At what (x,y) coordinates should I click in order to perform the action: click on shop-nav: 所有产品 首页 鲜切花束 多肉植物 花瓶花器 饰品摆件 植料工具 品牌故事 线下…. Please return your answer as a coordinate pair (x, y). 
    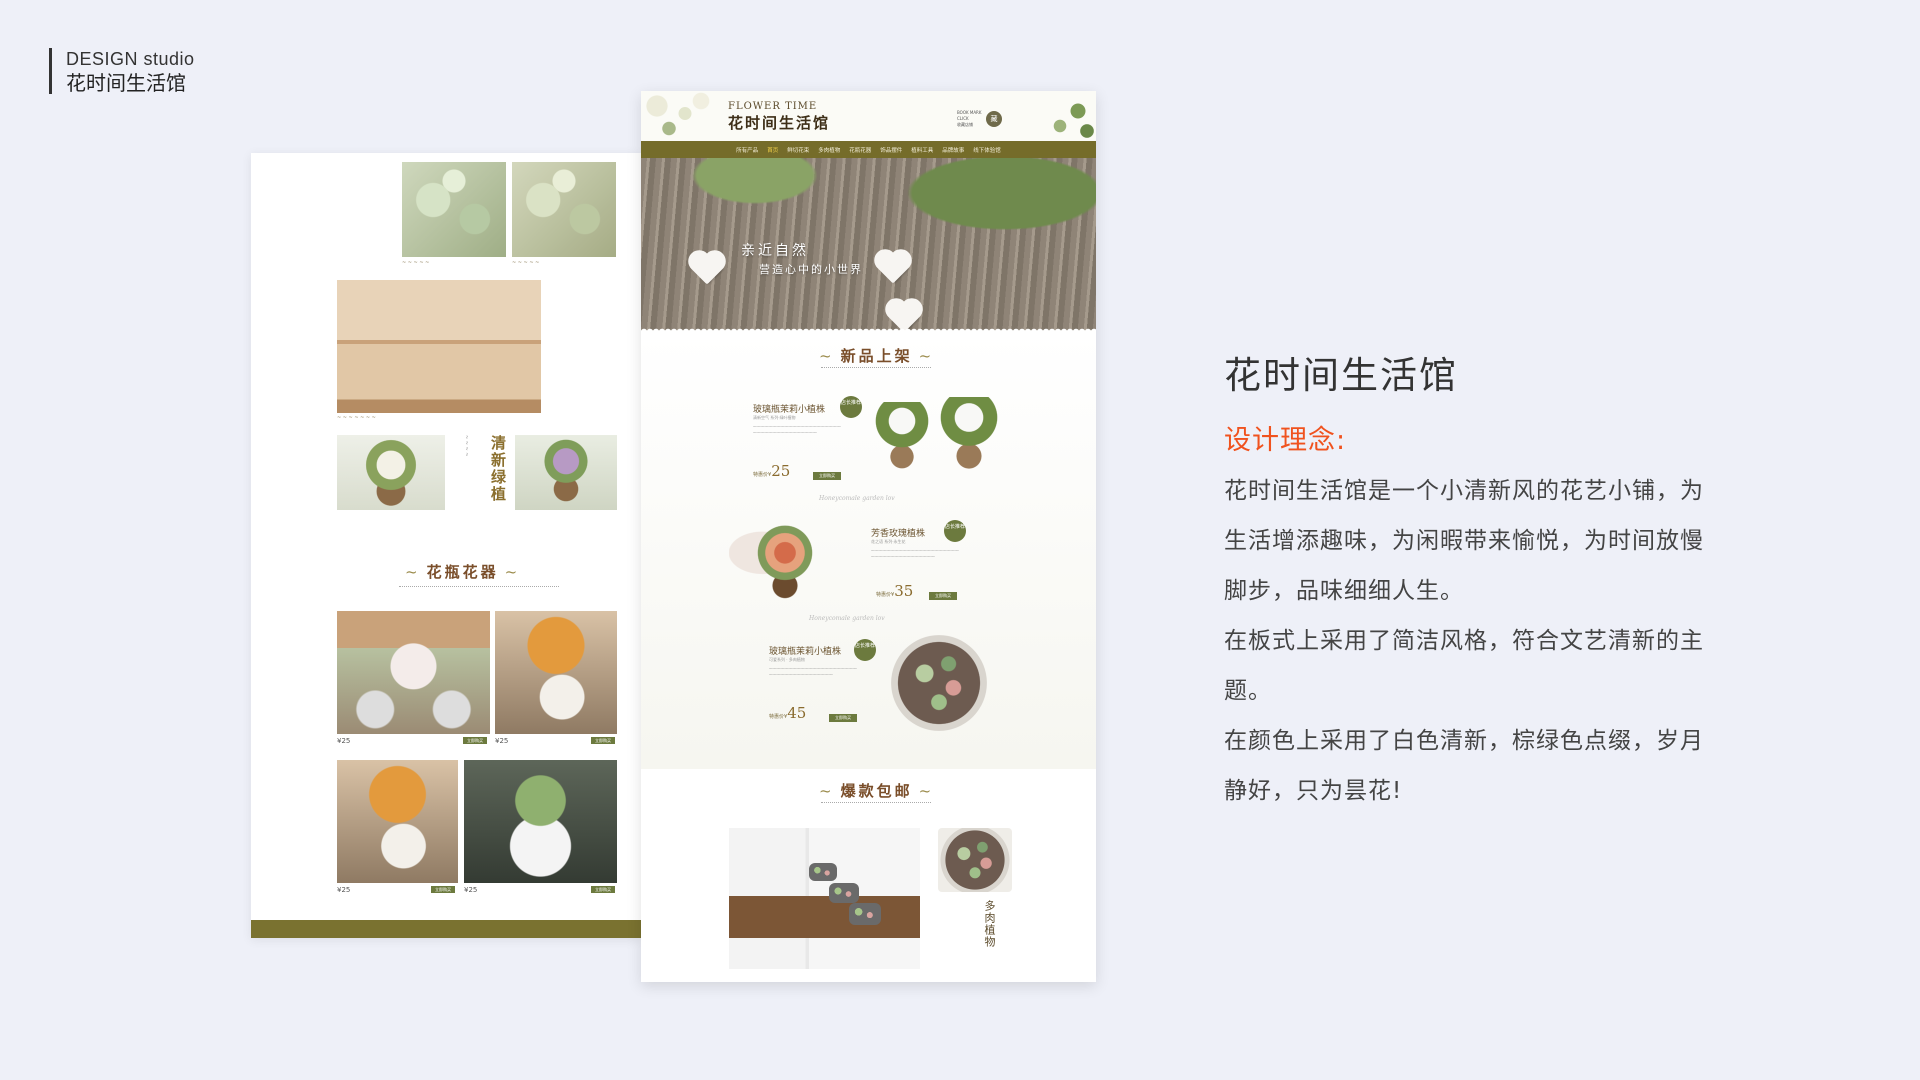
    Looking at the image, I should click on (868, 149).